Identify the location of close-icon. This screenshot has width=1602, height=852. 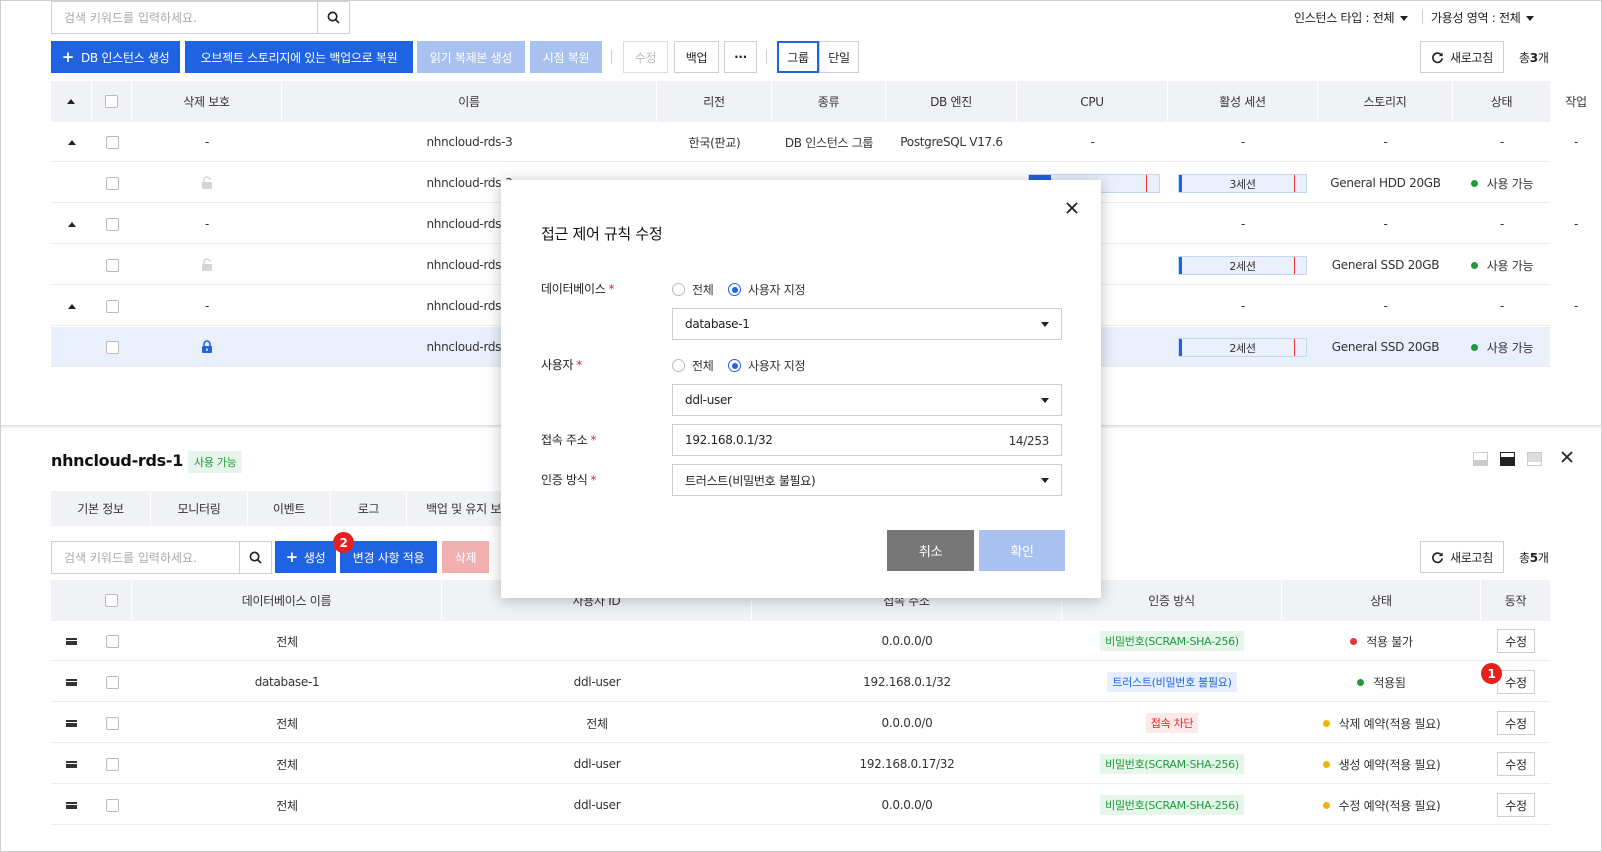
(1072, 209).